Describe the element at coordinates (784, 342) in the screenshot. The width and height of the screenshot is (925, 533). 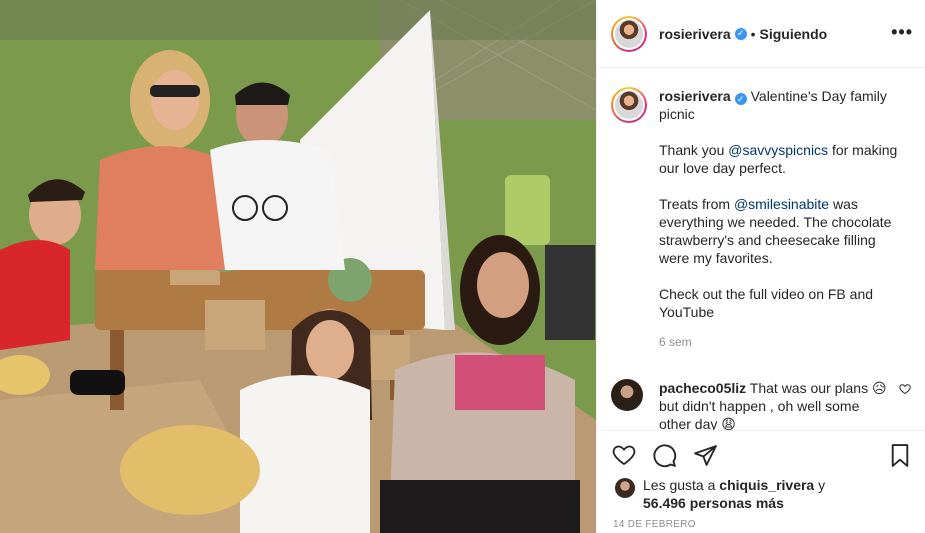
I see `caption-timestamp: 6 sem` at that location.